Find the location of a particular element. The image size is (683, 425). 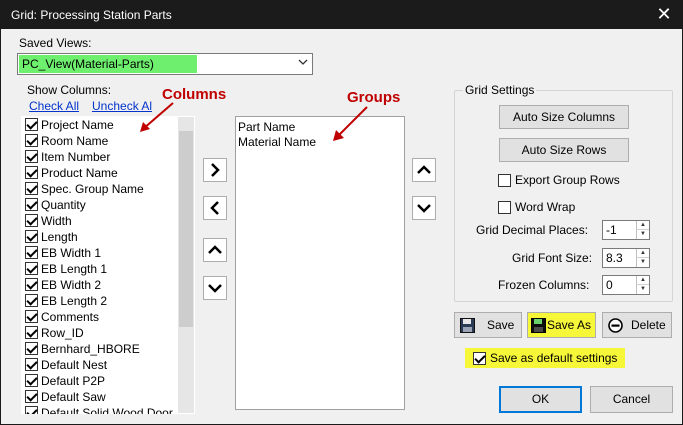

column-list-item: Project Name is located at coordinates (69, 125).